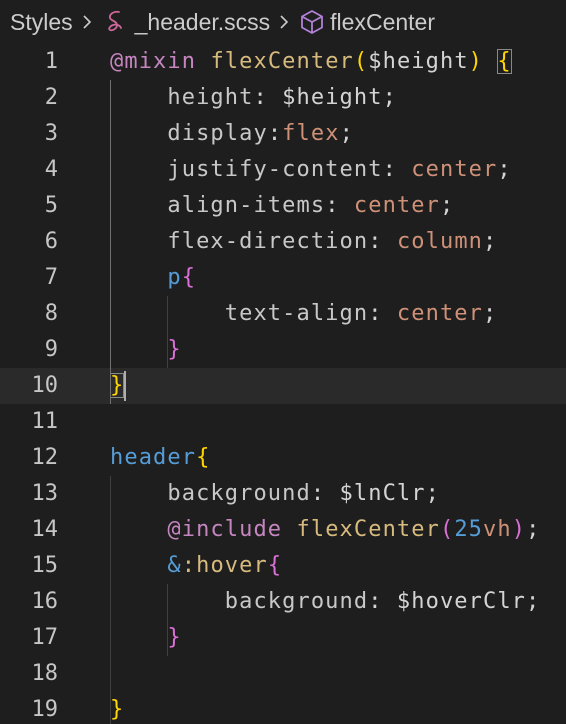 This screenshot has height=724, width=566. What do you see at coordinates (283, 708) in the screenshot?
I see `code-line: 19}` at bounding box center [283, 708].